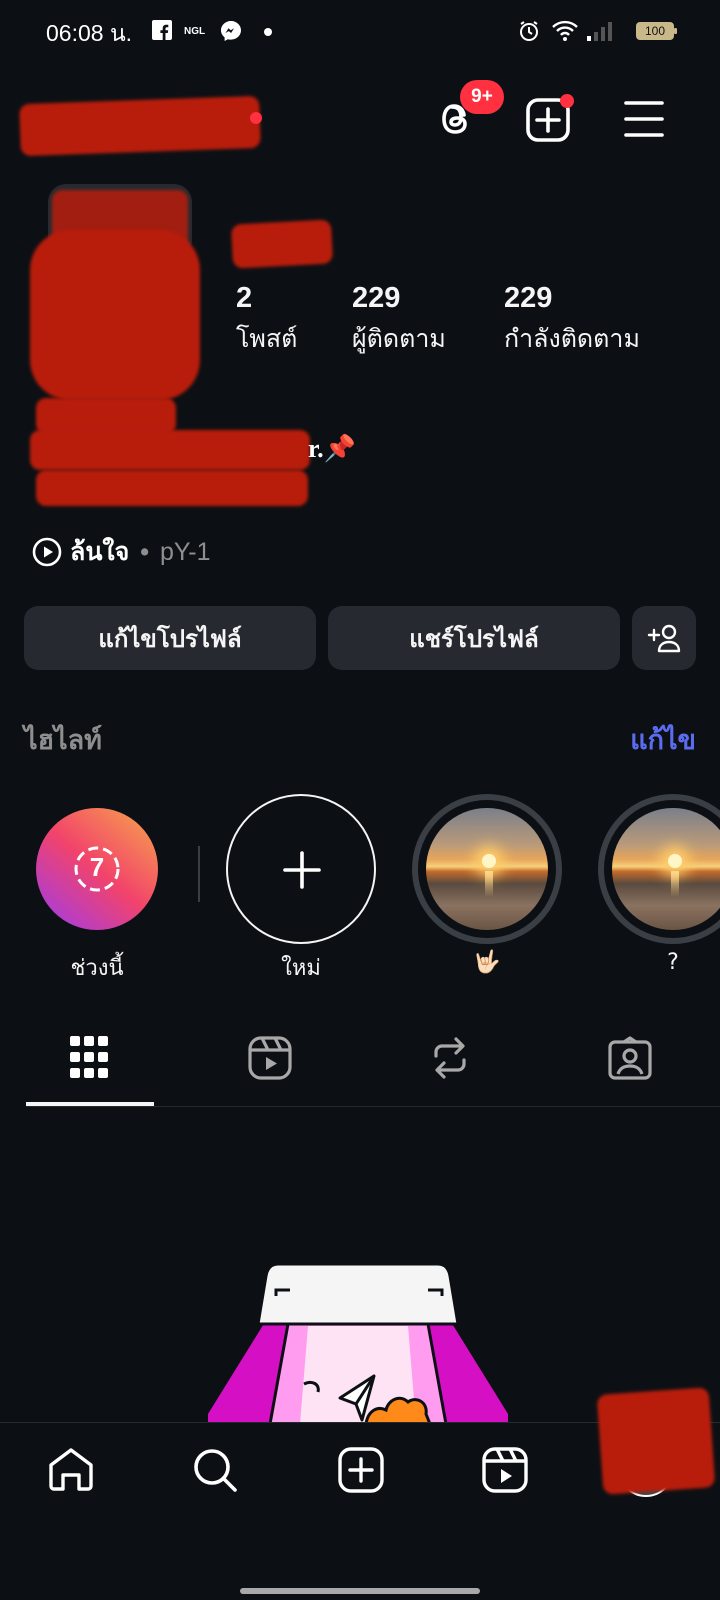  What do you see at coordinates (482, 97) in the screenshot?
I see `threads-badge: 9+` at bounding box center [482, 97].